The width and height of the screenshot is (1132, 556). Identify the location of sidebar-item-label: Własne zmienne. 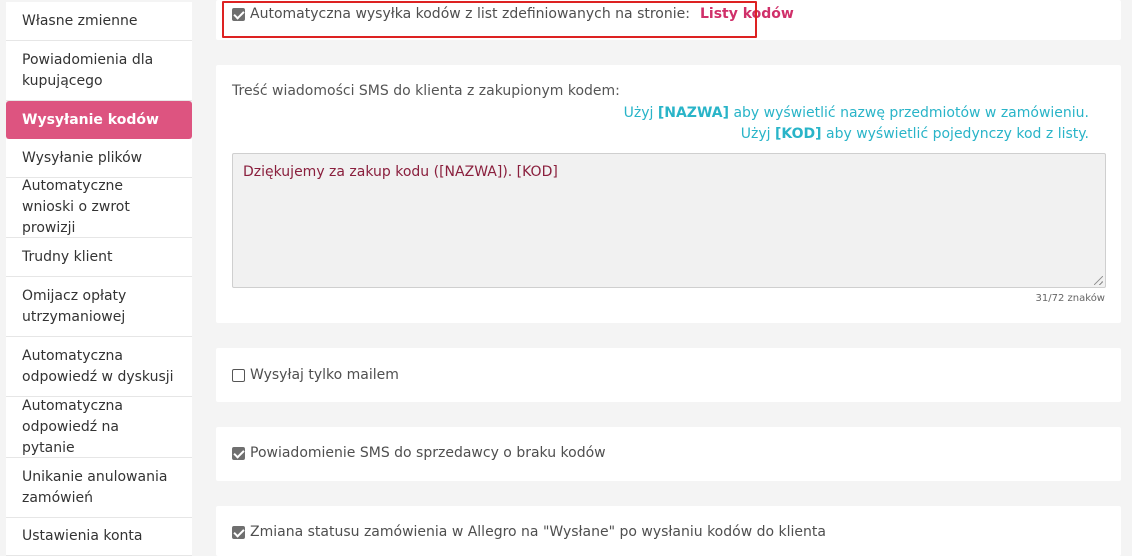
(80, 20).